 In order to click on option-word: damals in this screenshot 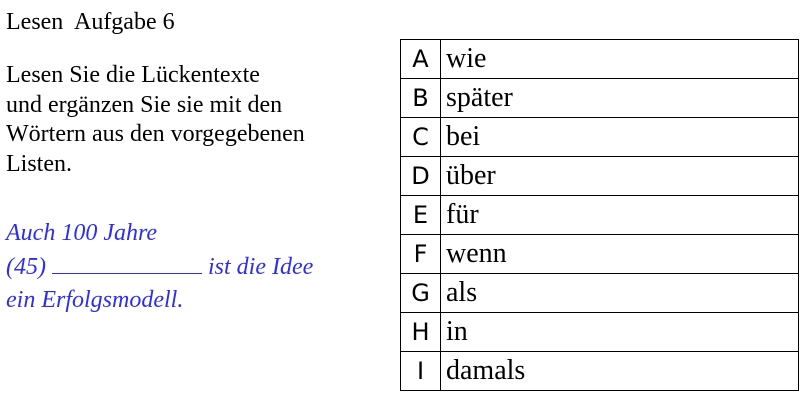, I will do `click(619, 371)`.